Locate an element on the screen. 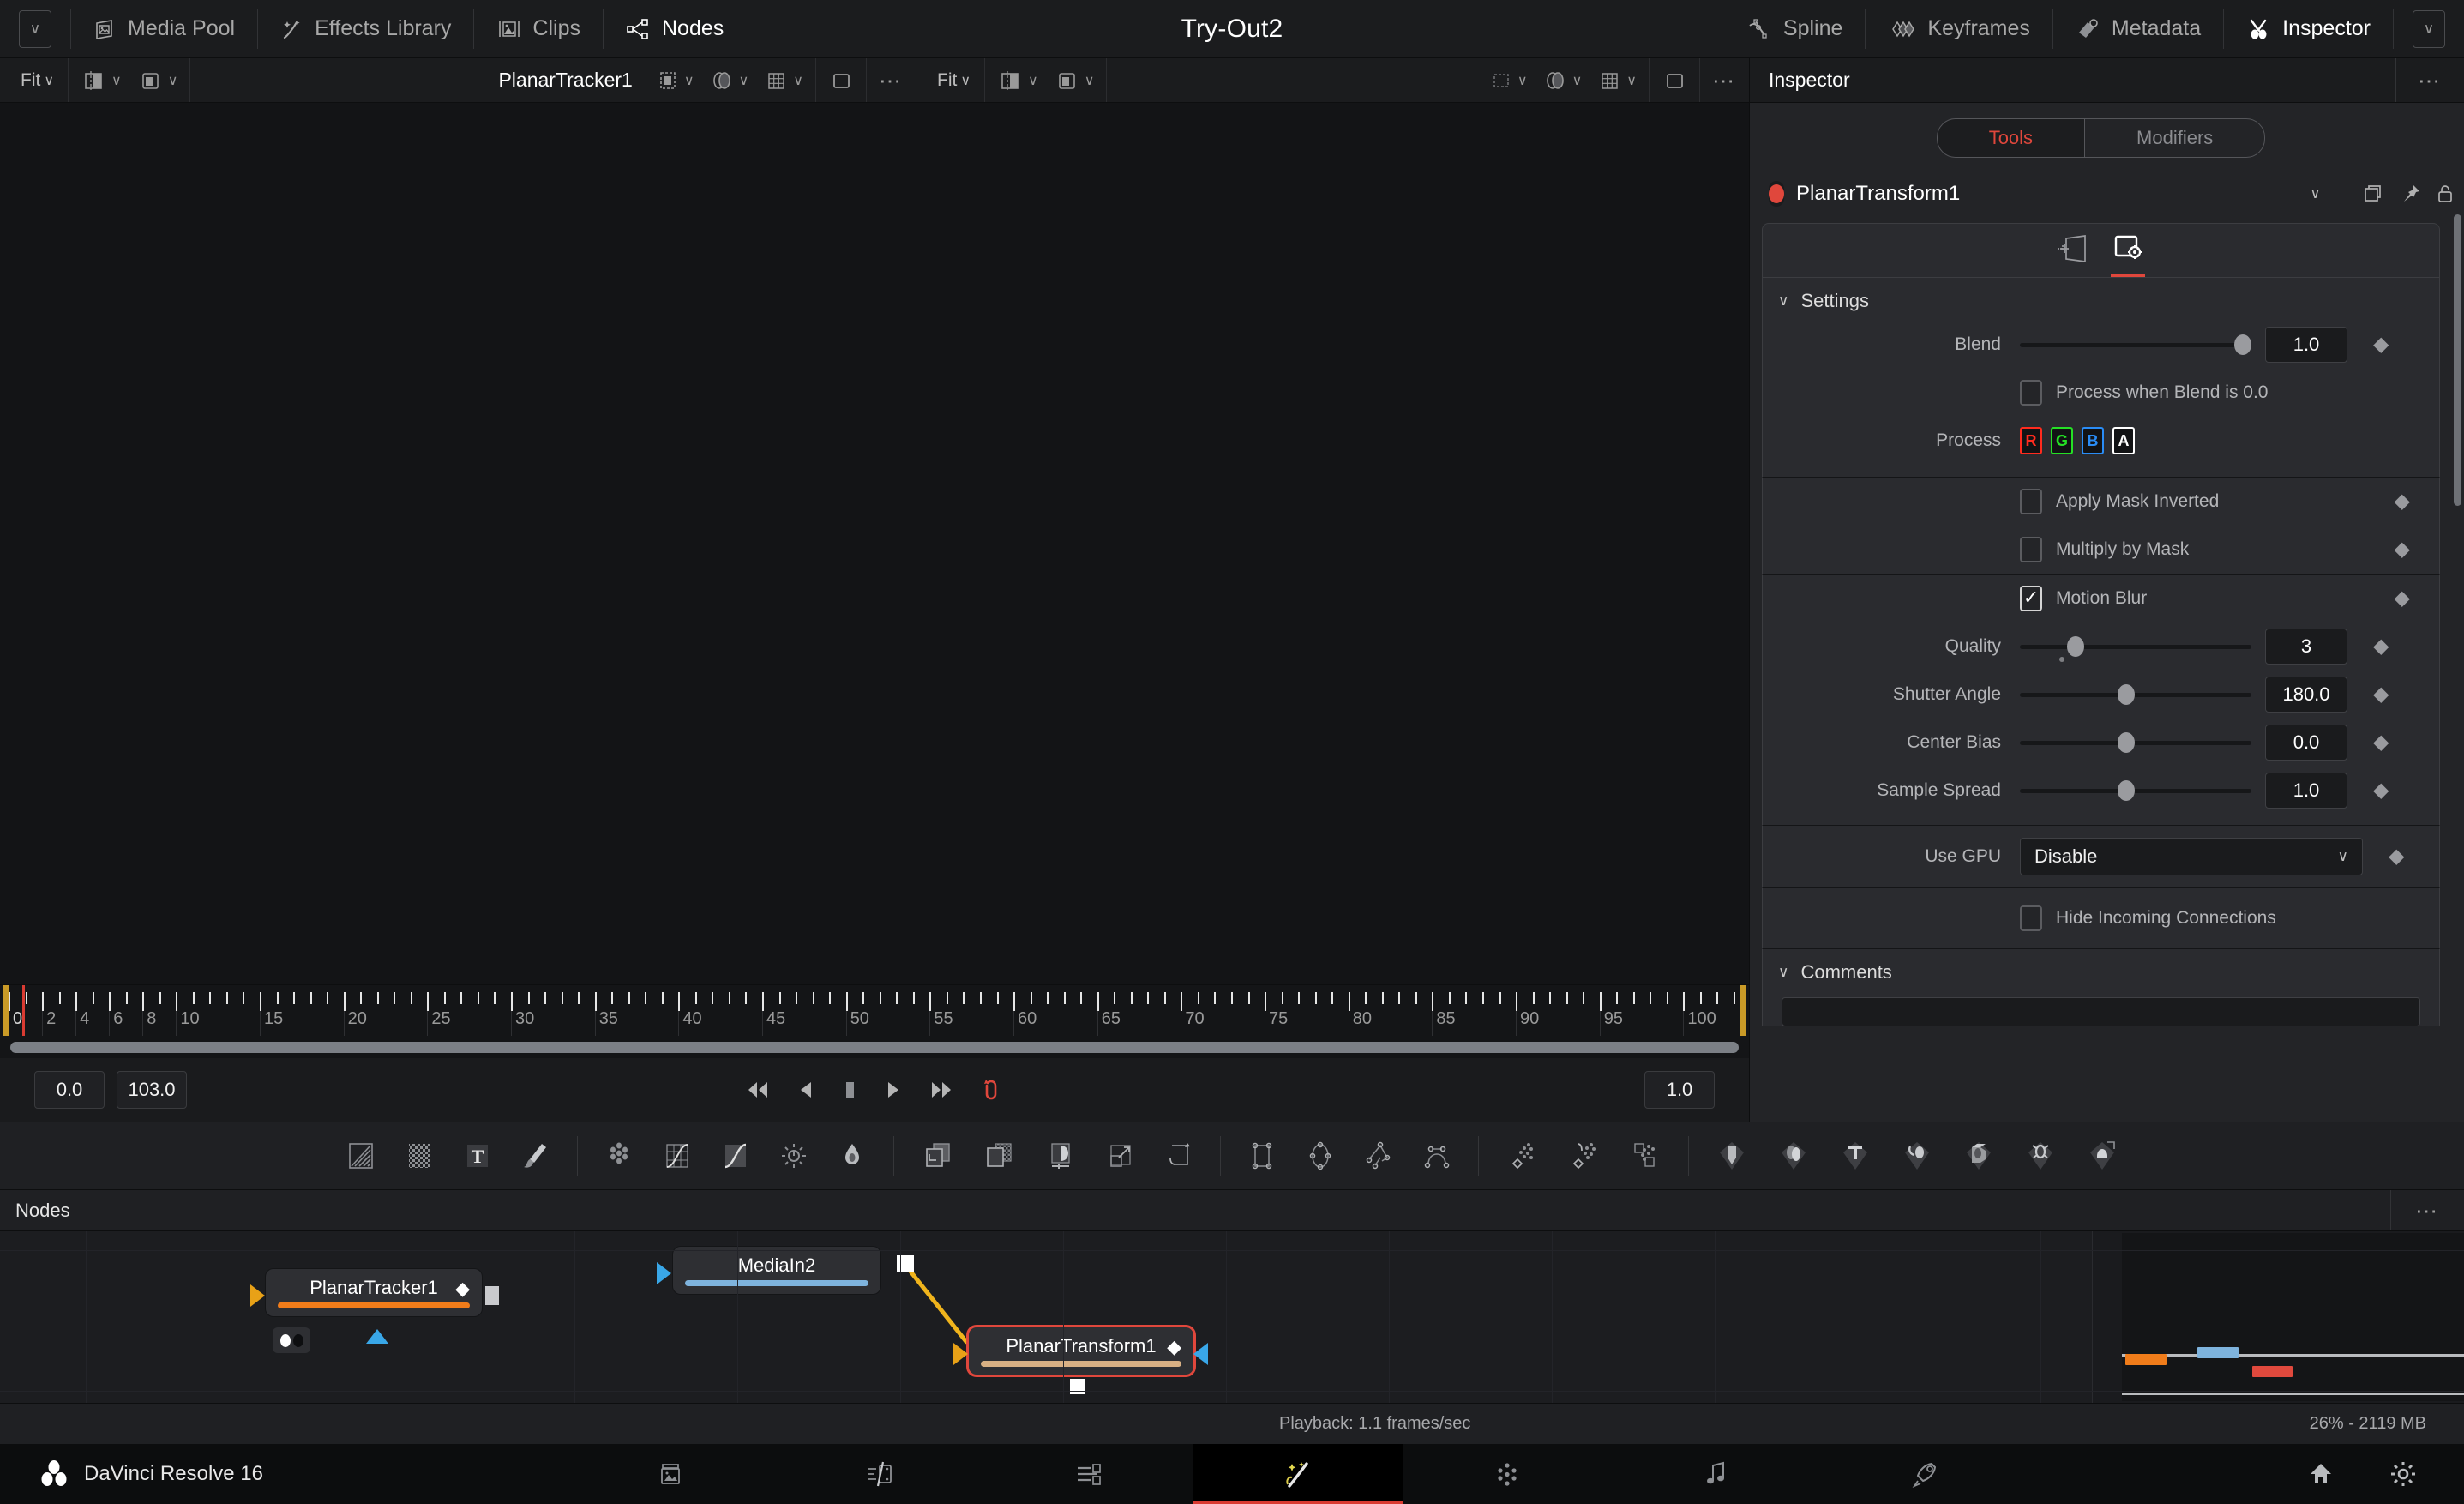 The width and height of the screenshot is (2464, 1504). viewer2-more: ⋯ is located at coordinates (1724, 80).